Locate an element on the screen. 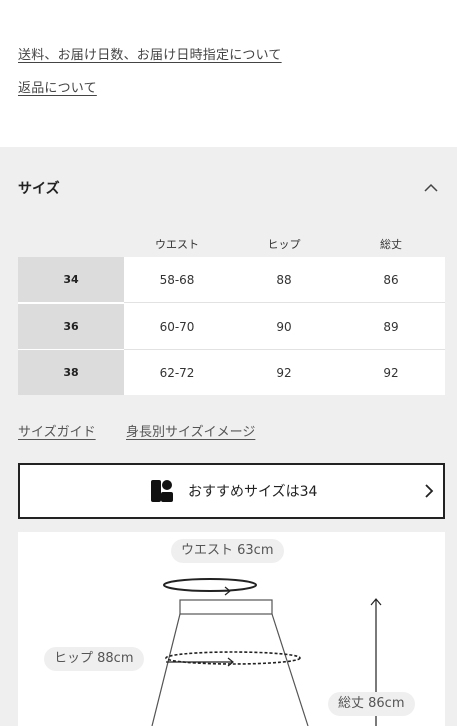 Image resolution: width=457 pixels, height=726 pixels. hip-measure-label: ヒップ 88cm is located at coordinates (94, 659).